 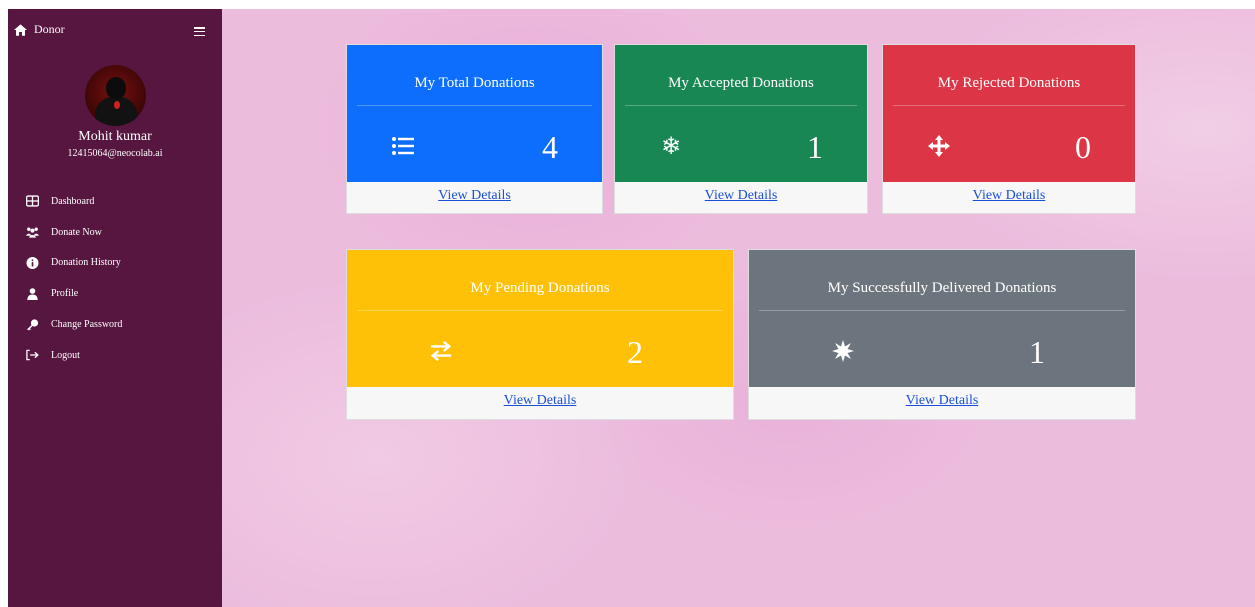 What do you see at coordinates (1009, 129) in the screenshot?
I see `card-rejected-donations: My Rejected Donations 0 View Details` at bounding box center [1009, 129].